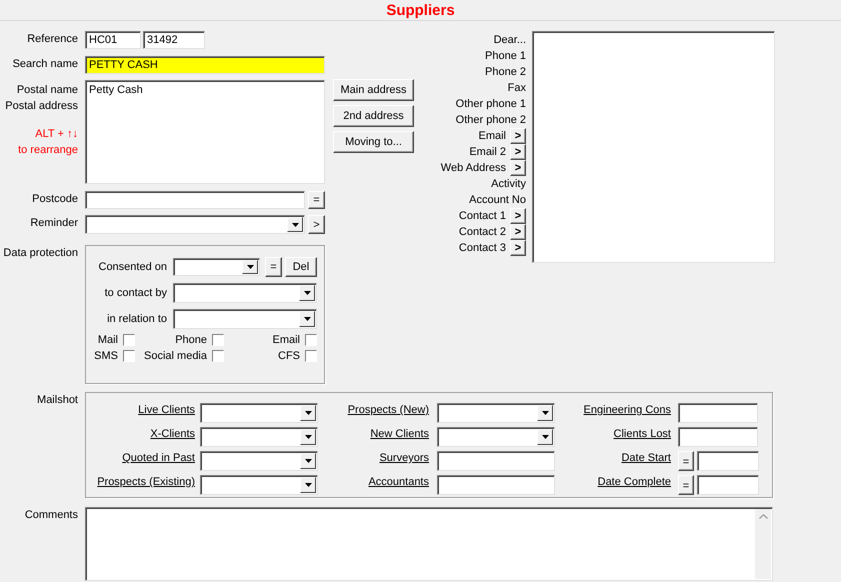  What do you see at coordinates (316, 200) in the screenshot?
I see `lookup-button: =` at bounding box center [316, 200].